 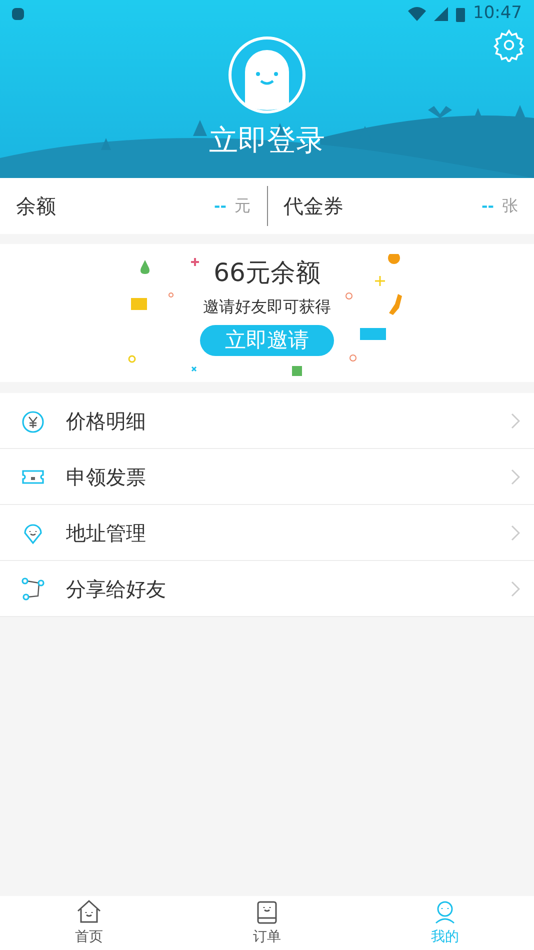 I want to click on home-icon, so click(x=89, y=911).